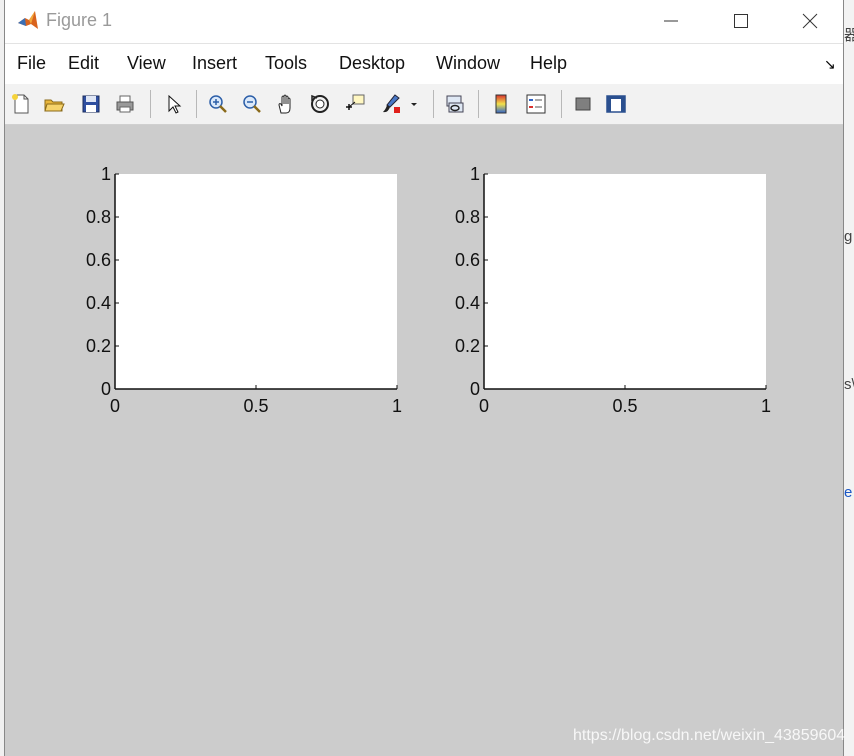 The height and width of the screenshot is (756, 854). I want to click on window-title: Figure 1, so click(79, 20).